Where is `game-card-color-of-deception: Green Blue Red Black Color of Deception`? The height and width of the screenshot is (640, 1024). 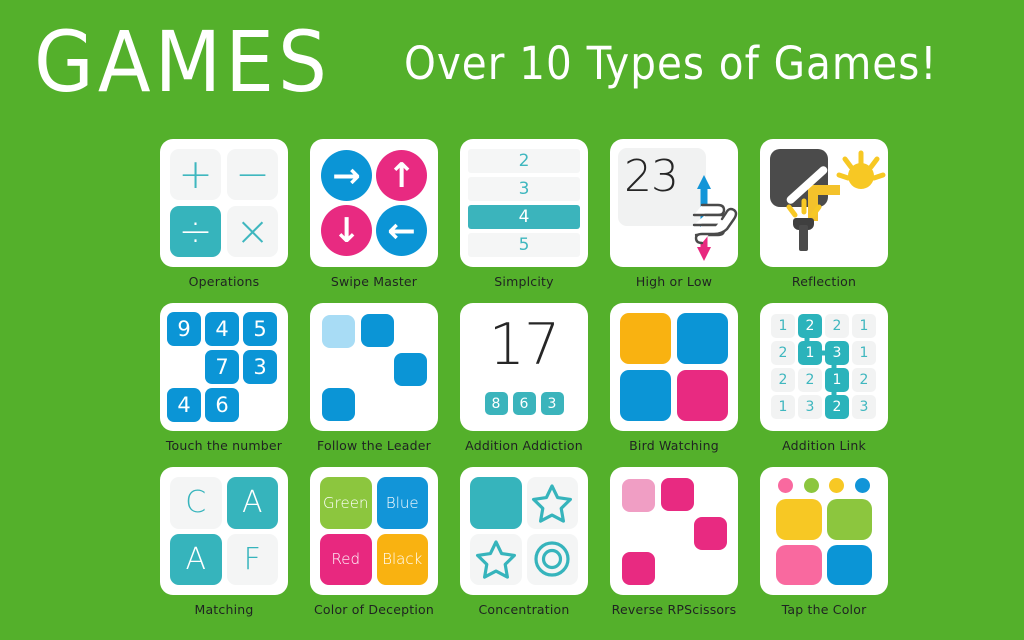 game-card-color-of-deception: Green Blue Red Black Color of Deception is located at coordinates (374, 549).